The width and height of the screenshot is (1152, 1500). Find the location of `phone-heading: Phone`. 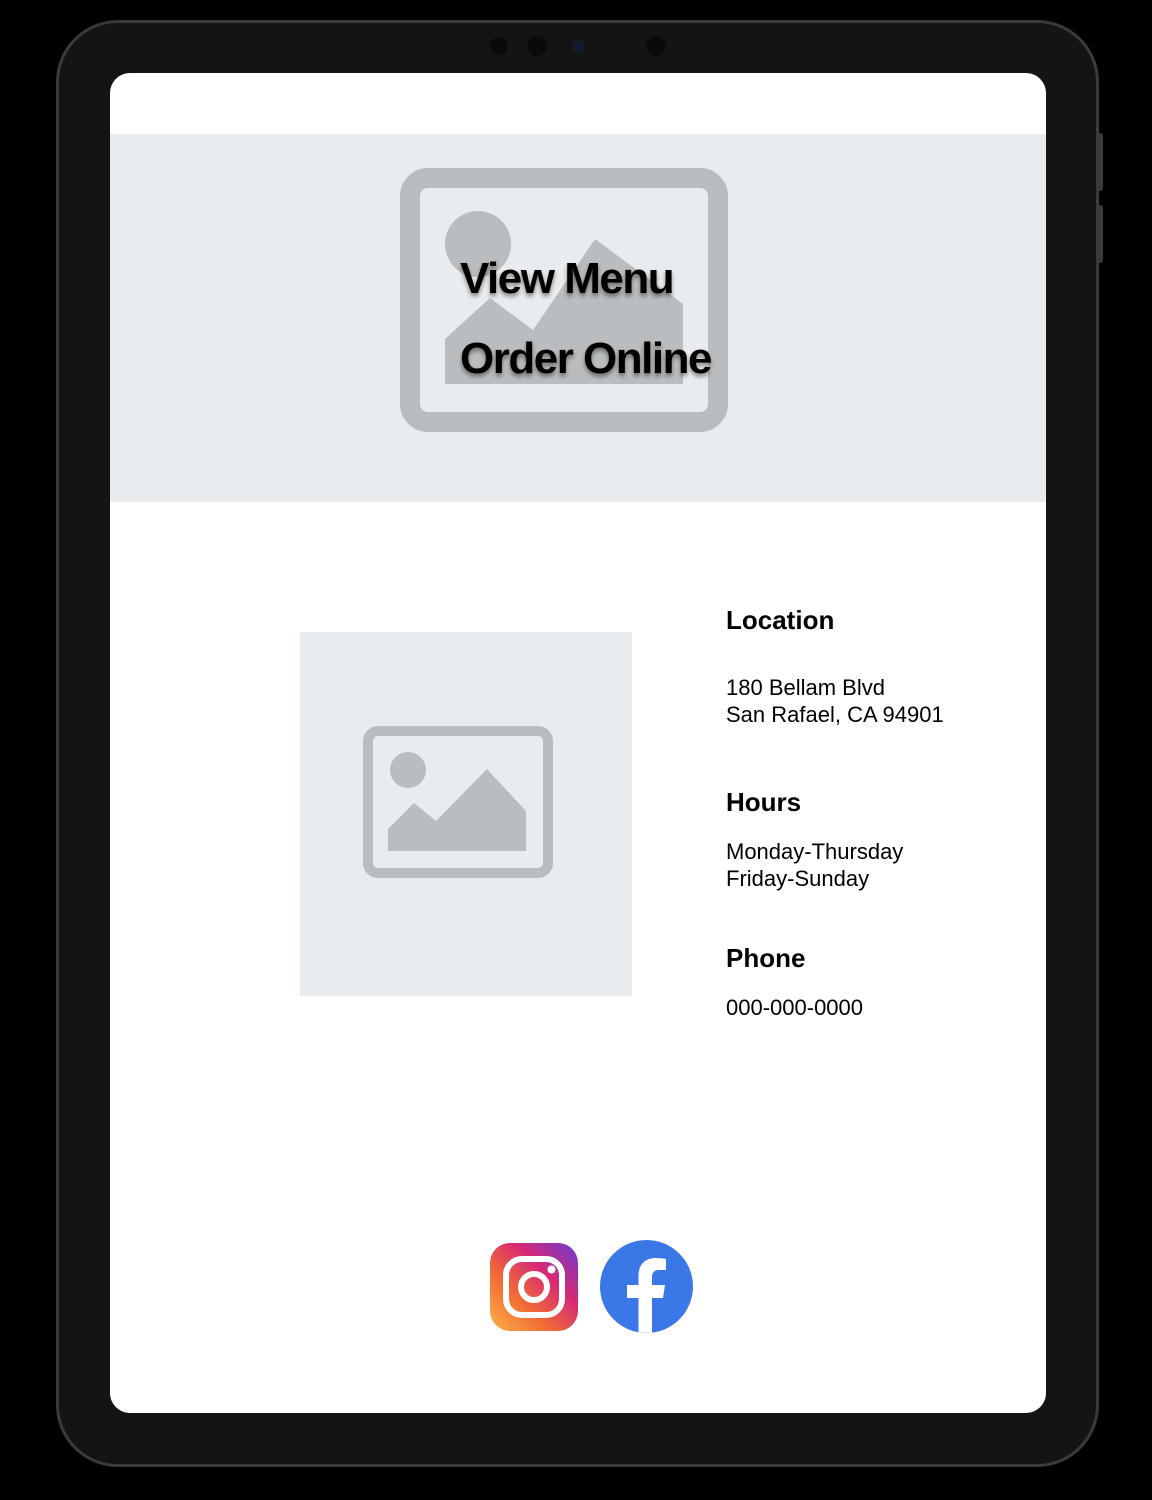

phone-heading: Phone is located at coordinates (766, 958).